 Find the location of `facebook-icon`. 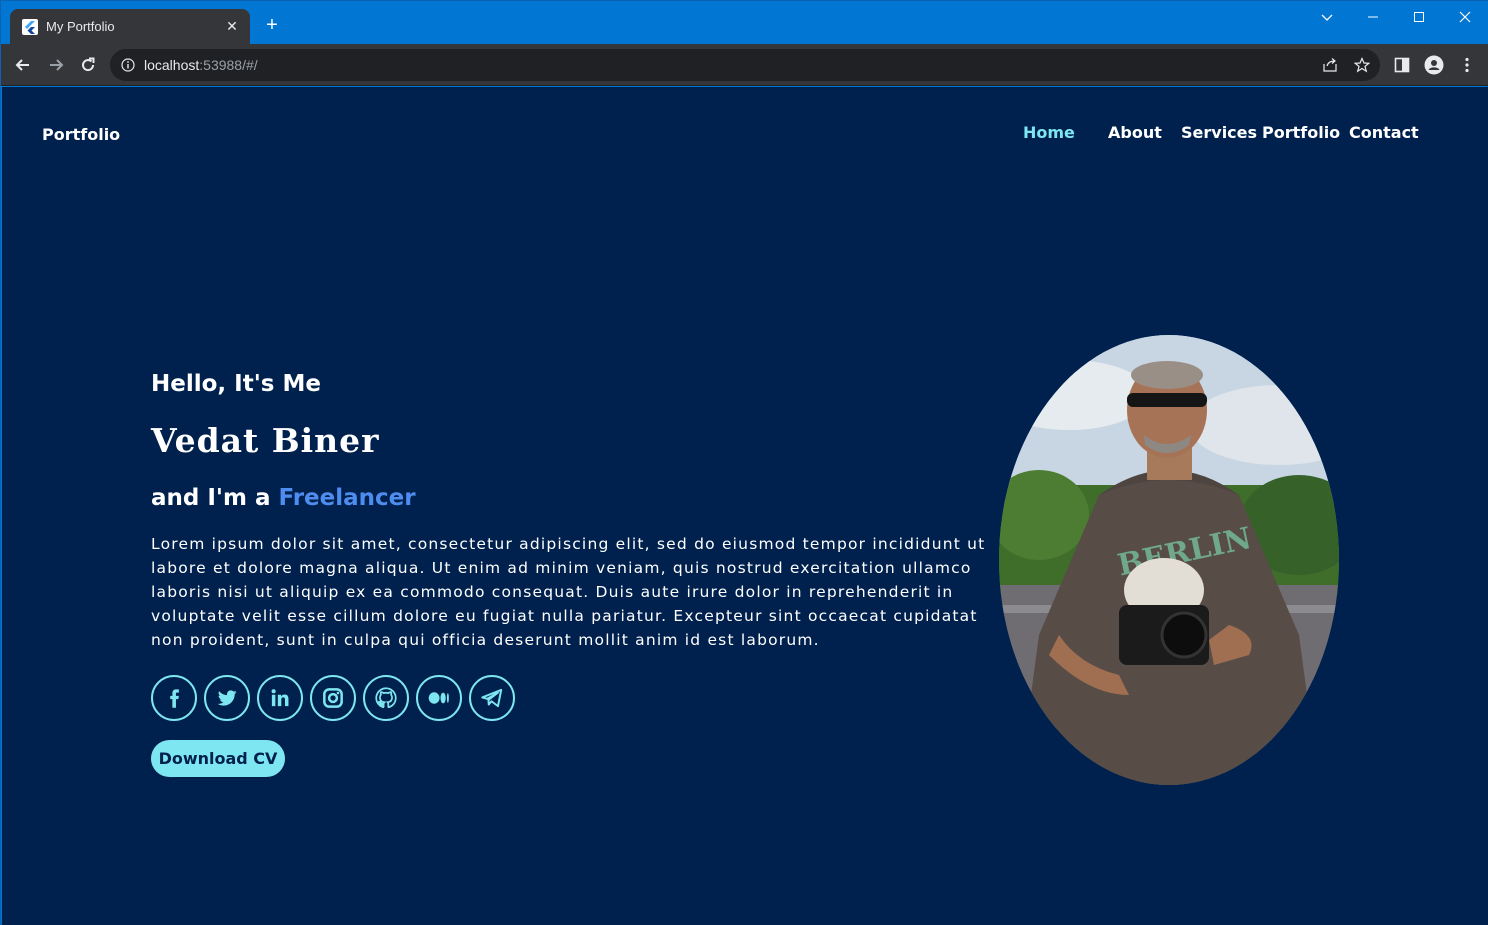

facebook-icon is located at coordinates (174, 698).